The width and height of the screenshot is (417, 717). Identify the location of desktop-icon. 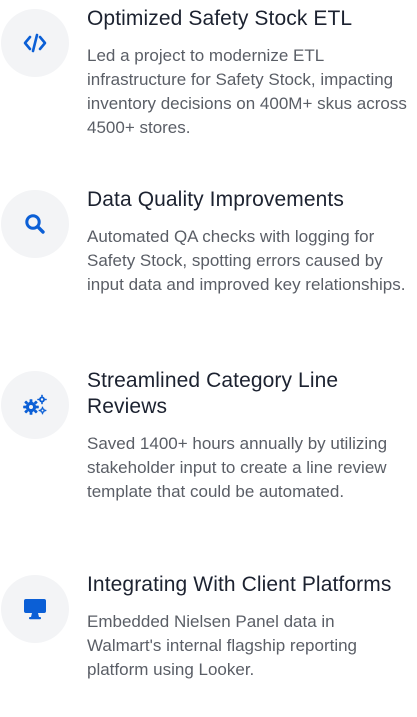
(35, 609).